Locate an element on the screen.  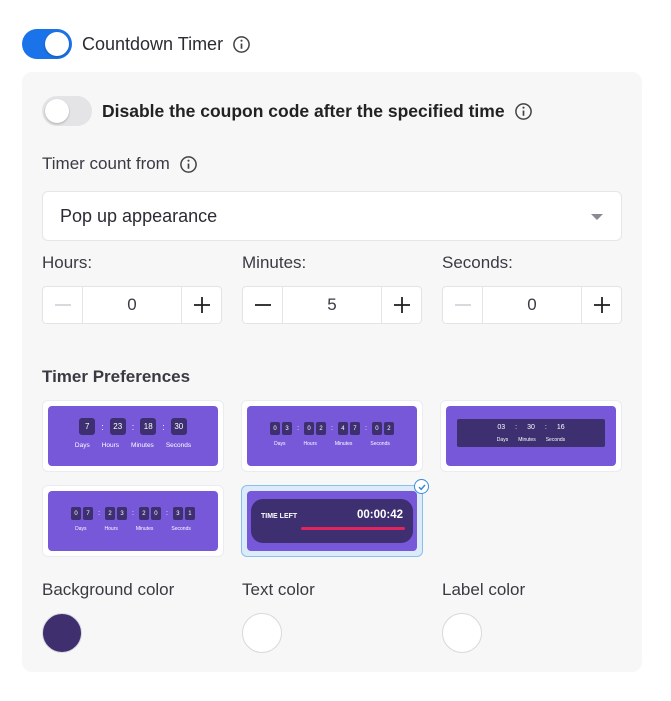
timer-count-from-select: Pop up appearance is located at coordinates (332, 216).